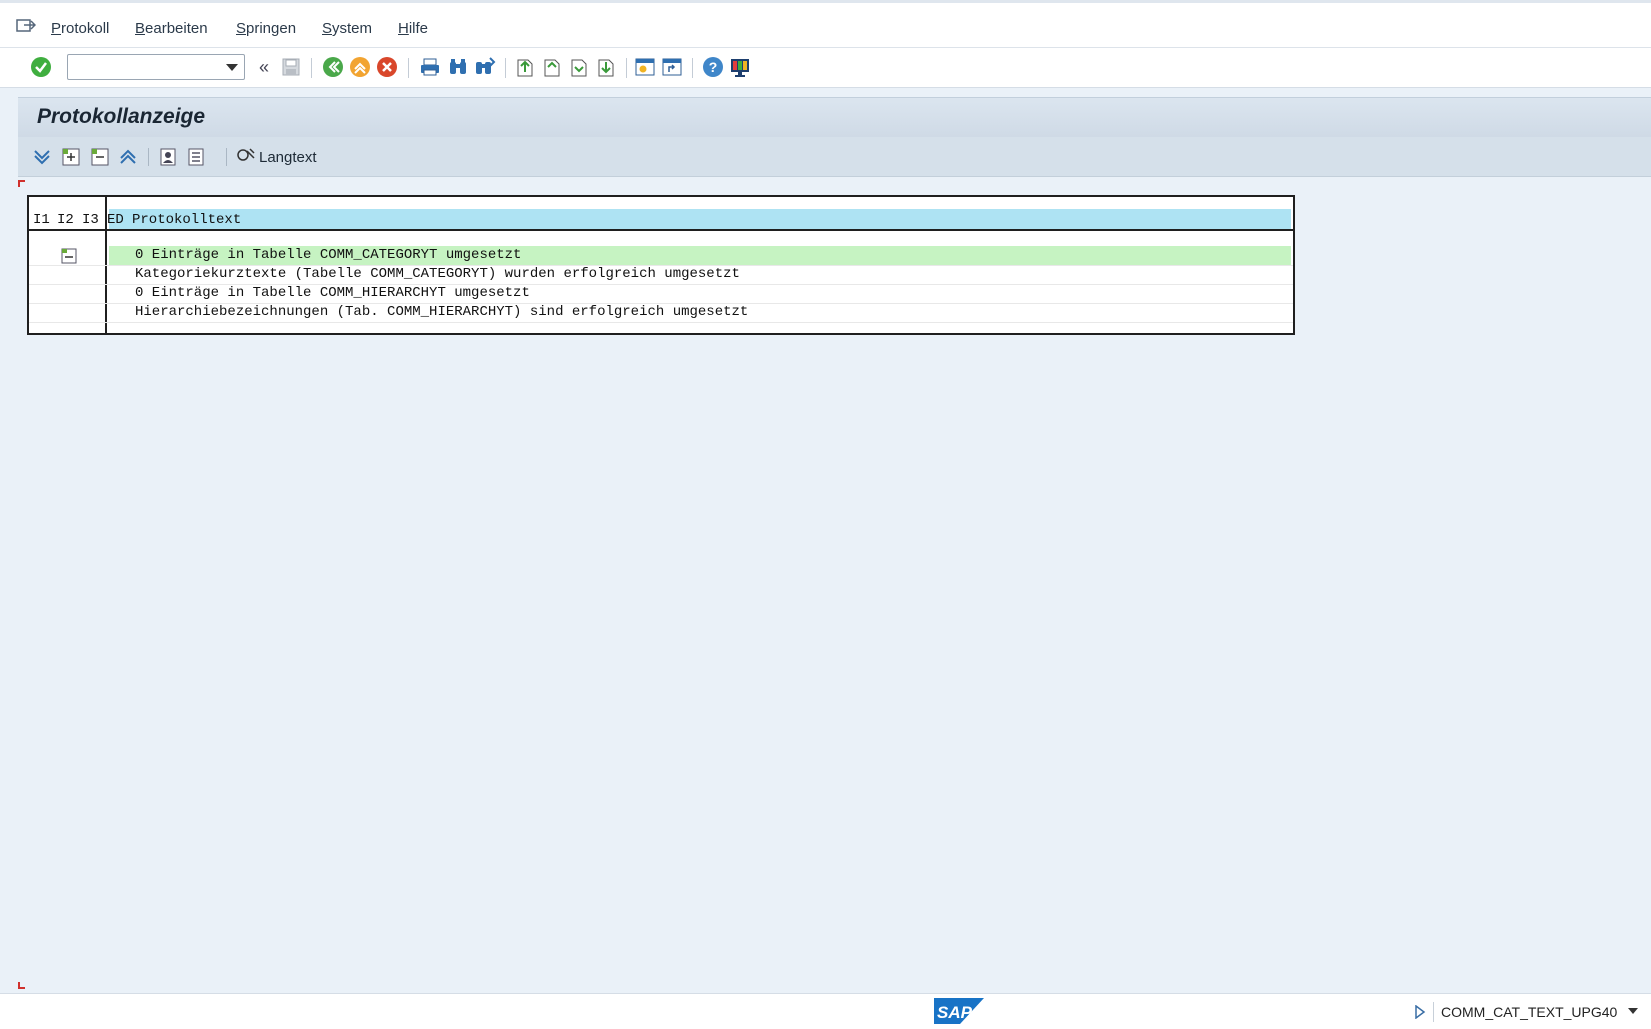  I want to click on application-toolbar: Langtext, so click(834, 157).